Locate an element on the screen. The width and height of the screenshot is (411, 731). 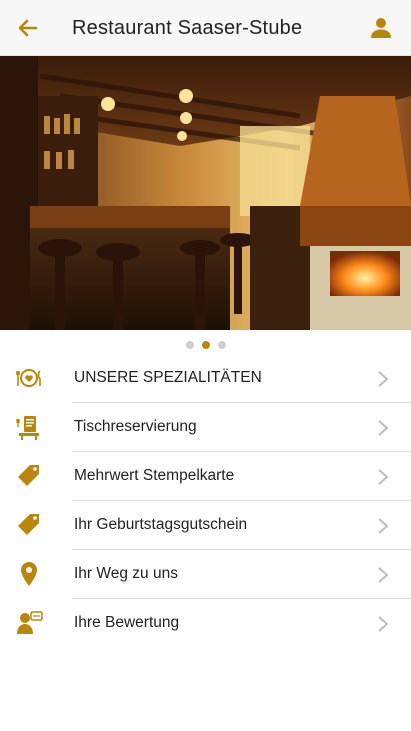
menu-item-review: Ihre Bewertung is located at coordinates (205, 623).